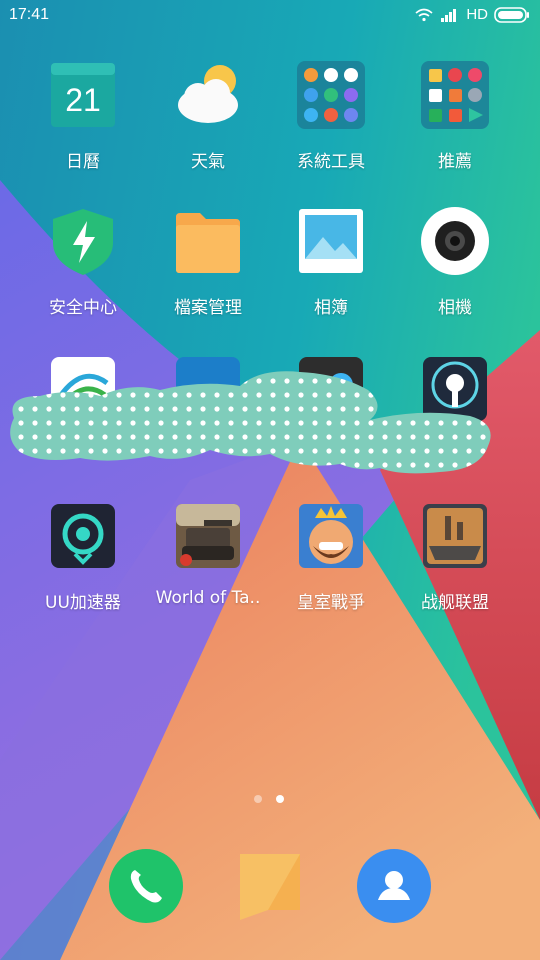  Describe the element at coordinates (208, 126) in the screenshot. I see `app-weather: 天氣` at that location.